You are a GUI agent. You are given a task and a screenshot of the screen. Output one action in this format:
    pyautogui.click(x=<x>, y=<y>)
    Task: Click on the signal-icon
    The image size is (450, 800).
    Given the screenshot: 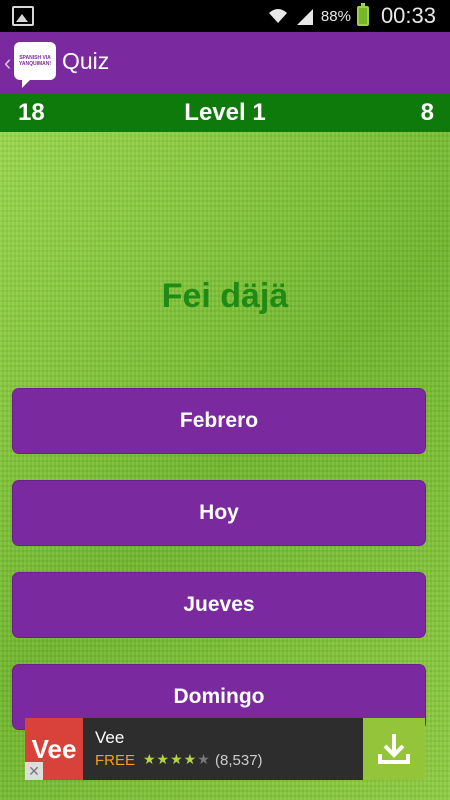 What is the action you would take?
    pyautogui.click(x=304, y=17)
    